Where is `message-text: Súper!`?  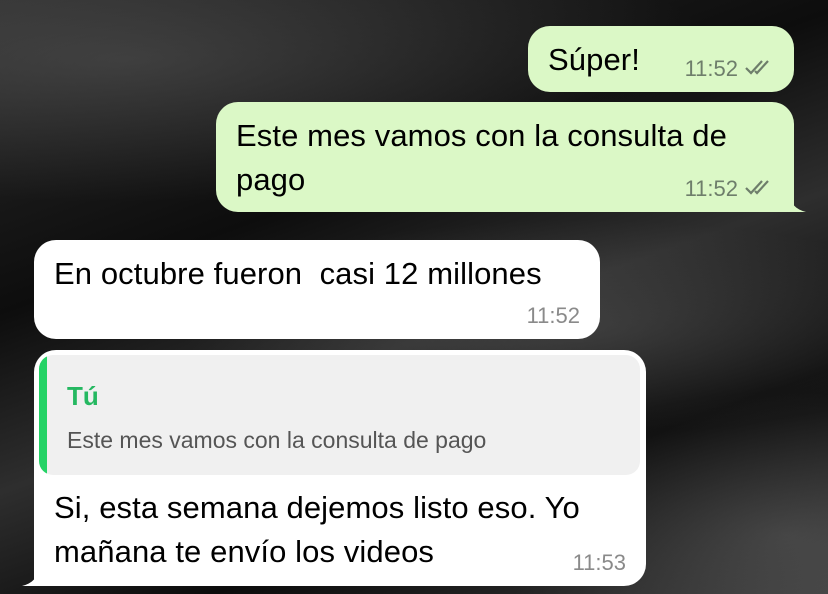 message-text: Súper! is located at coordinates (594, 59).